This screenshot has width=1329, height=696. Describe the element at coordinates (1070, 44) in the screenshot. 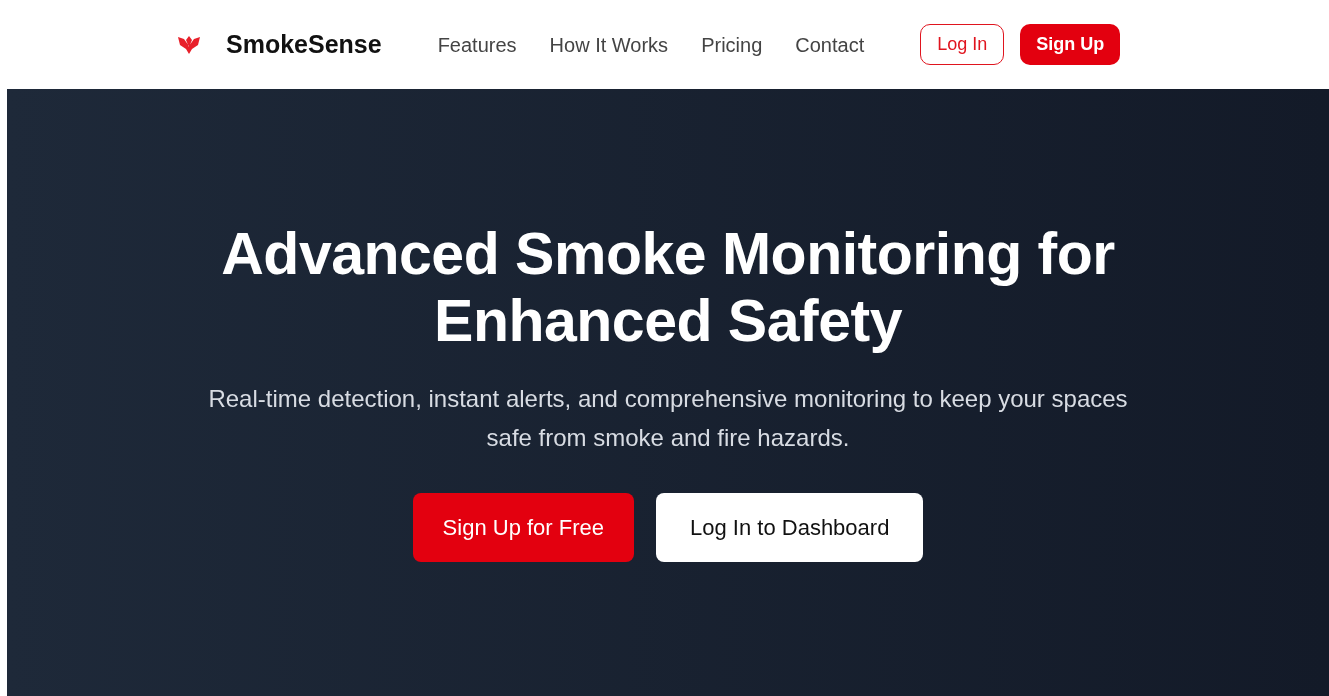

I see `signup-button: Sign Up` at that location.